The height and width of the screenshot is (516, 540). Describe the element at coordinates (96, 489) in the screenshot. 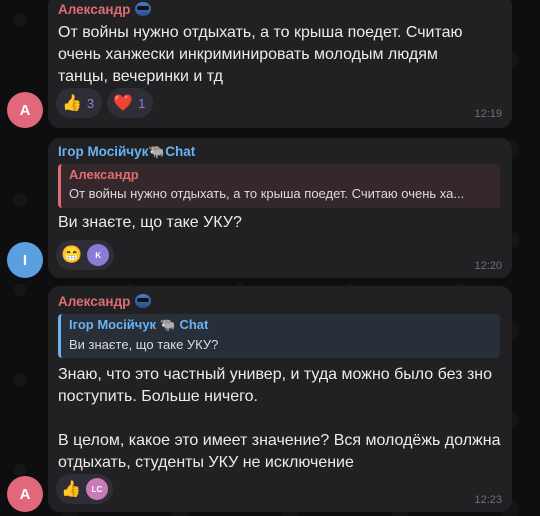

I see `reactor-avatar: LC` at that location.